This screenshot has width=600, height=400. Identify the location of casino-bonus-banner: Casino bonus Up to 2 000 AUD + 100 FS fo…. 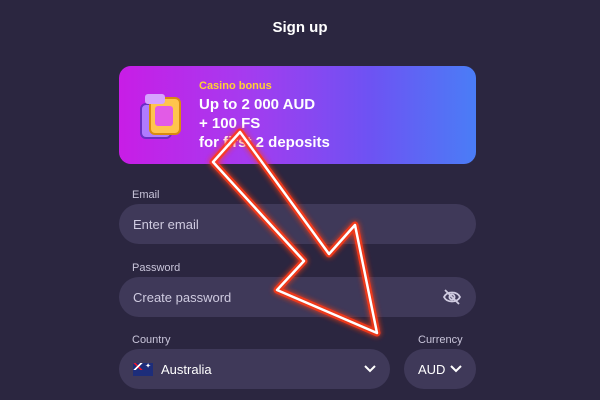
(297, 115).